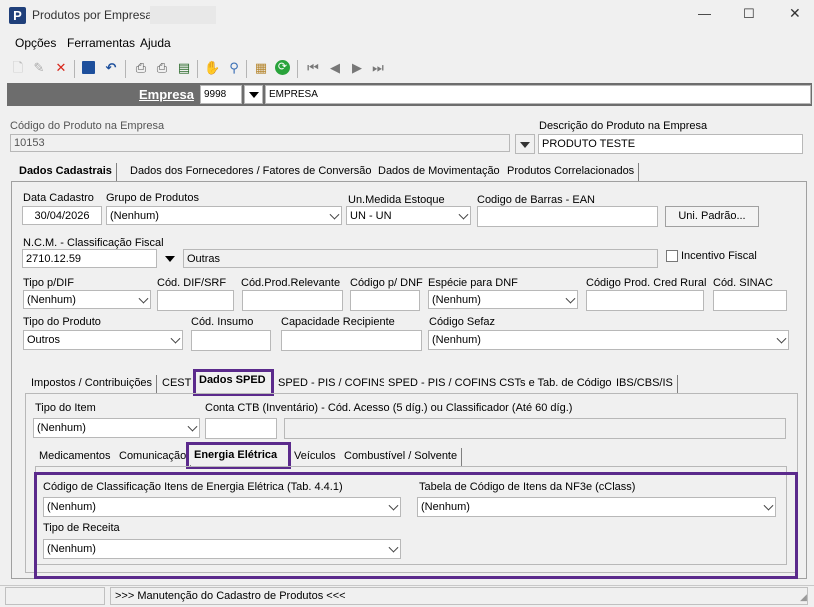 The width and height of the screenshot is (814, 607). What do you see at coordinates (704, 13) in the screenshot?
I see `minimize-button: —` at bounding box center [704, 13].